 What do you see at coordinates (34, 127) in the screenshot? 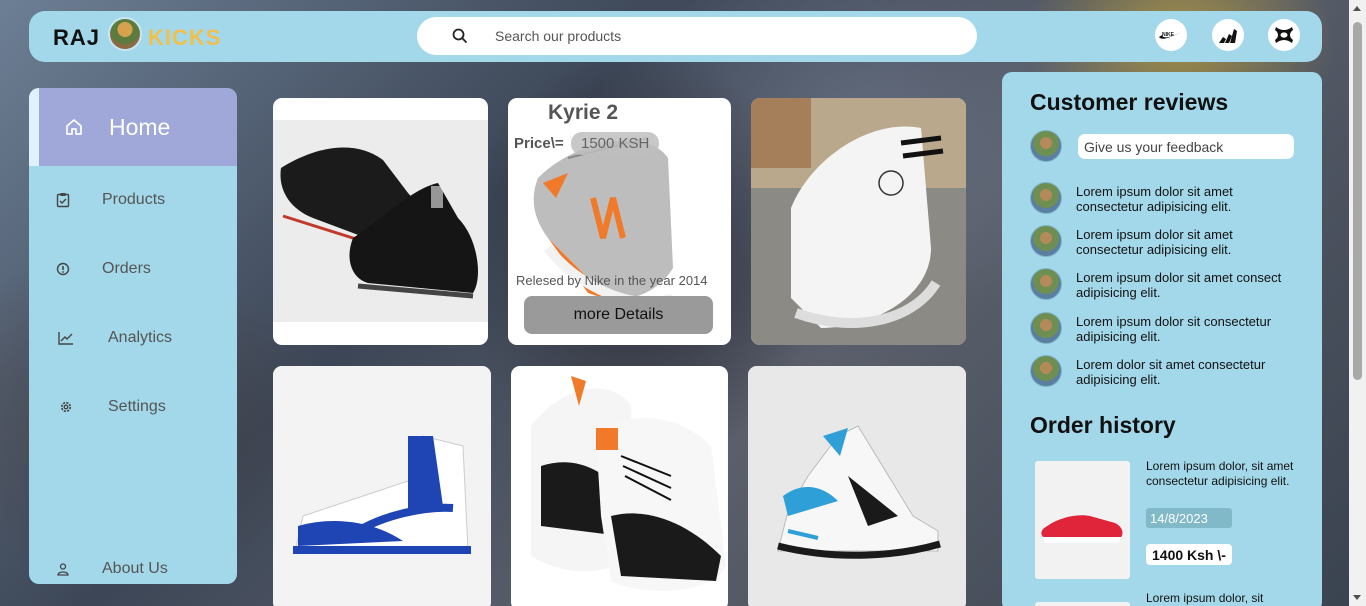
I see `active-indicator` at bounding box center [34, 127].